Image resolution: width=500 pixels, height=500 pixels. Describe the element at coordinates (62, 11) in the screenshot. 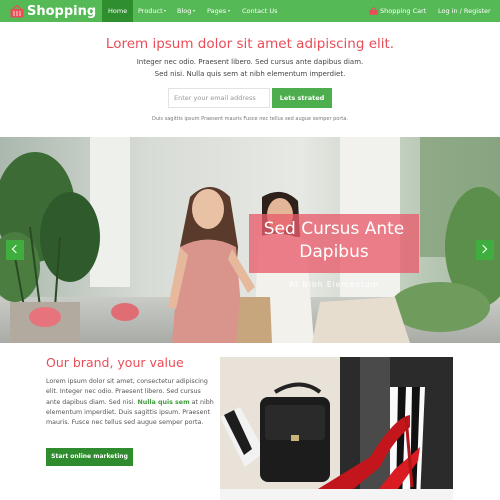

I see `brand-name: Shopping` at that location.